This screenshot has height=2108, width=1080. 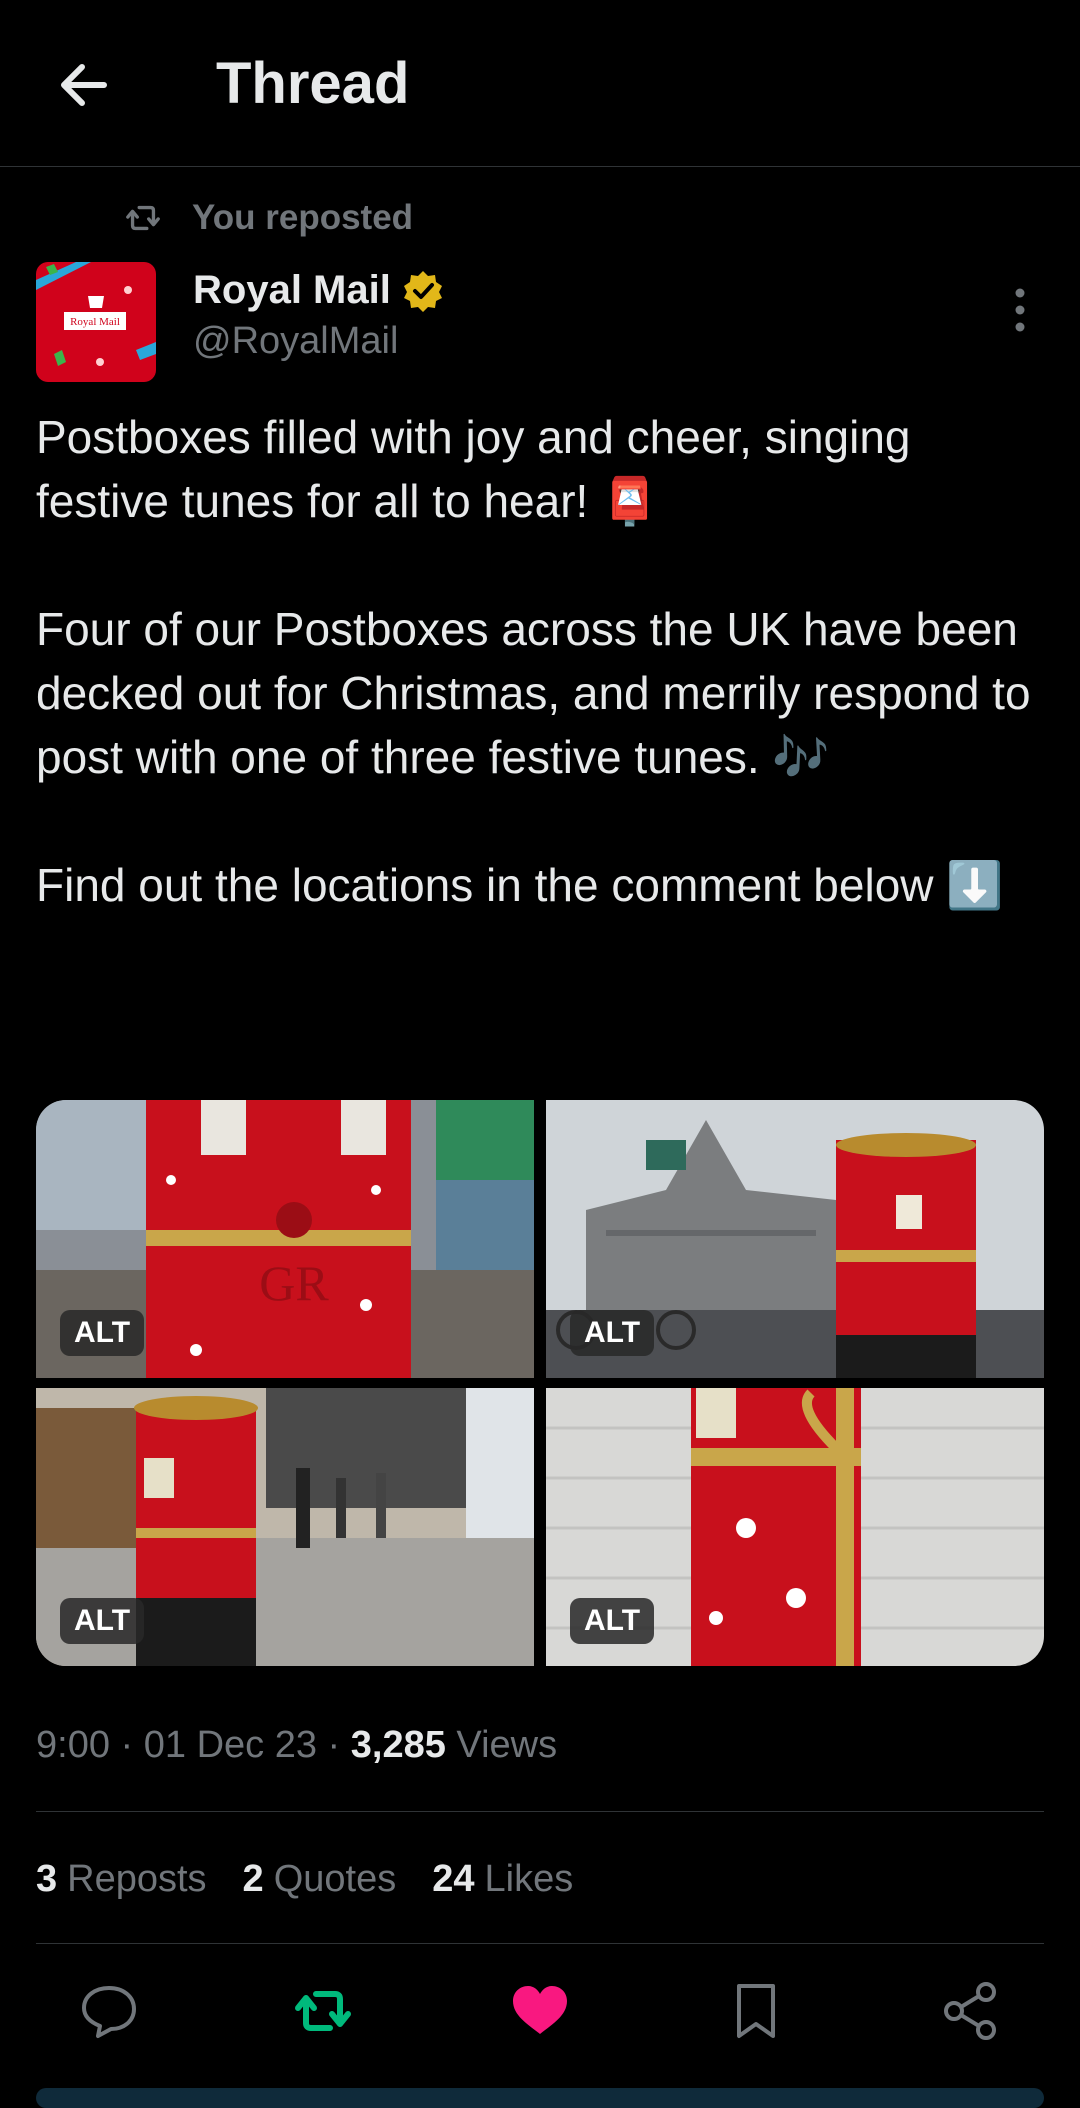 What do you see at coordinates (398, 1745) in the screenshot?
I see `views-count: 3,285` at bounding box center [398, 1745].